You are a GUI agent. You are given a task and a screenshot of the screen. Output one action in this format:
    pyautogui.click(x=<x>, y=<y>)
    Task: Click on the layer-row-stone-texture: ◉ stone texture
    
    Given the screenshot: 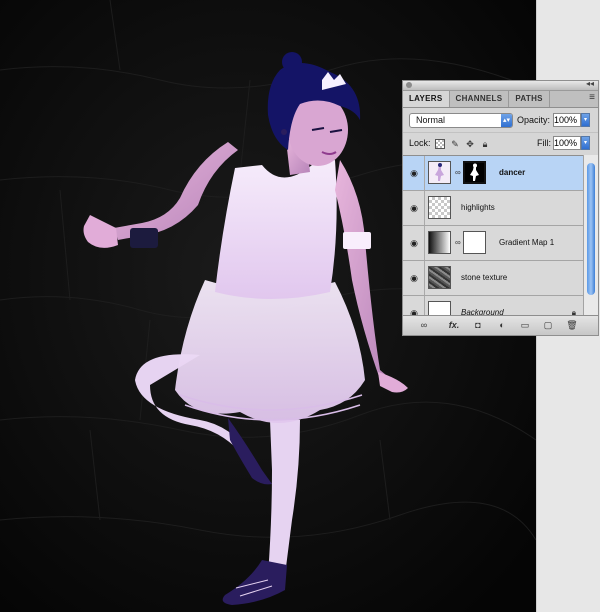 What is the action you would take?
    pyautogui.click(x=493, y=278)
    